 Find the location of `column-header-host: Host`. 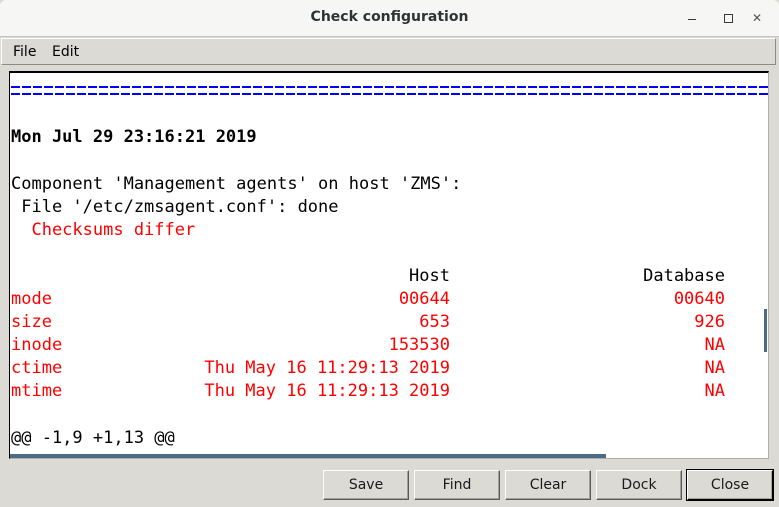

column-header-host: Host is located at coordinates (429, 276).